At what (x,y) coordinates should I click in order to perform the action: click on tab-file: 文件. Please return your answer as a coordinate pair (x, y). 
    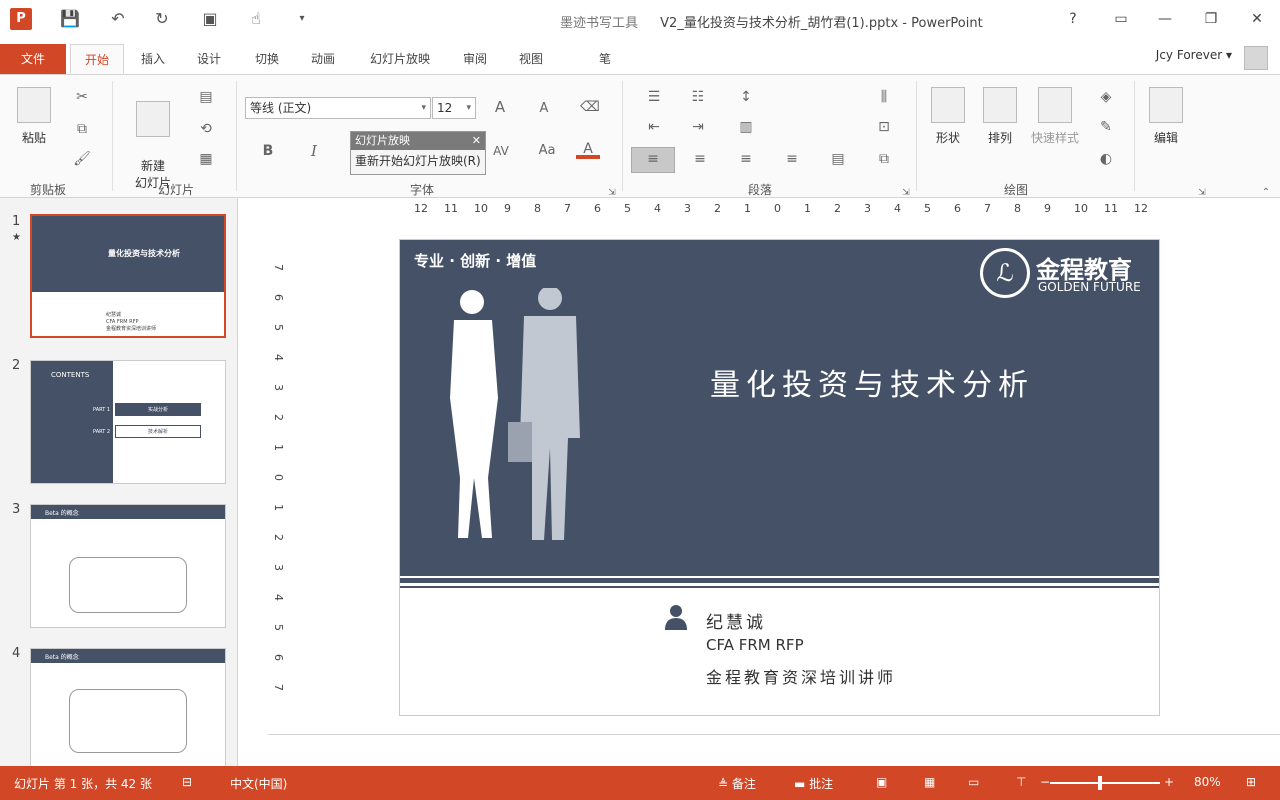
    Looking at the image, I should click on (33, 59).